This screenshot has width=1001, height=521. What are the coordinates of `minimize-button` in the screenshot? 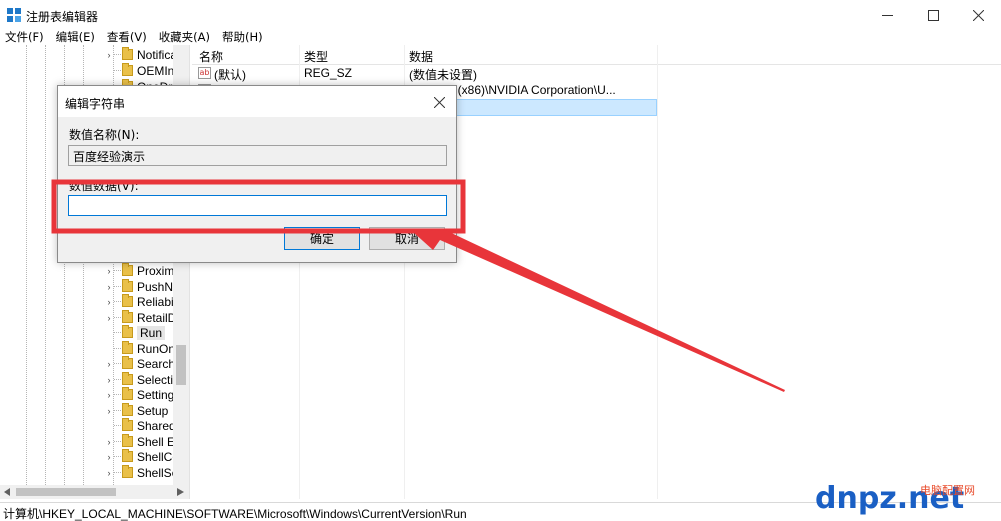 It's located at (887, 15).